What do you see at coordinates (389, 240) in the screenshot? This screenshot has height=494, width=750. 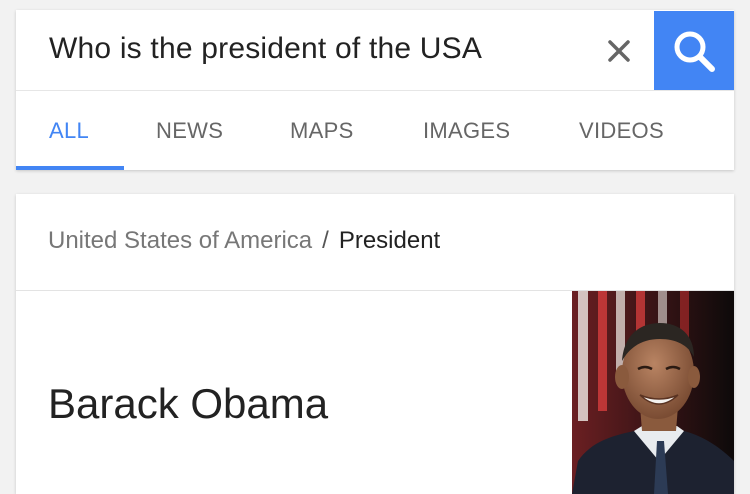 I see `breadcrumb-current: President` at bounding box center [389, 240].